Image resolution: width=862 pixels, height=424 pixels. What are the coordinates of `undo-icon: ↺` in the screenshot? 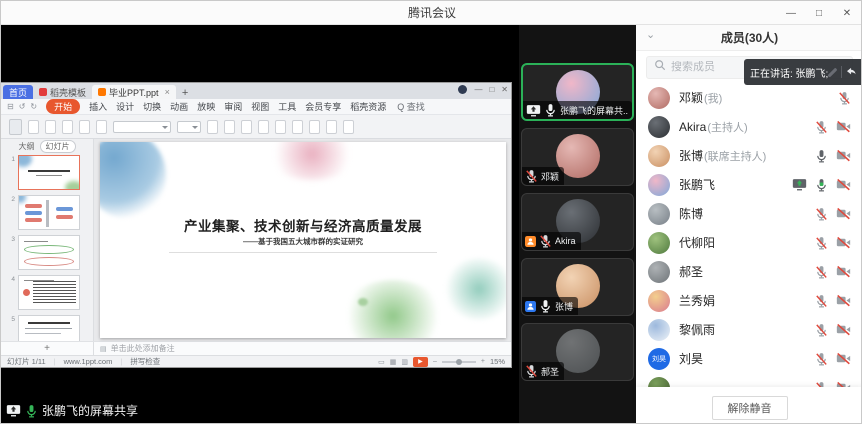 It's located at (22, 106).